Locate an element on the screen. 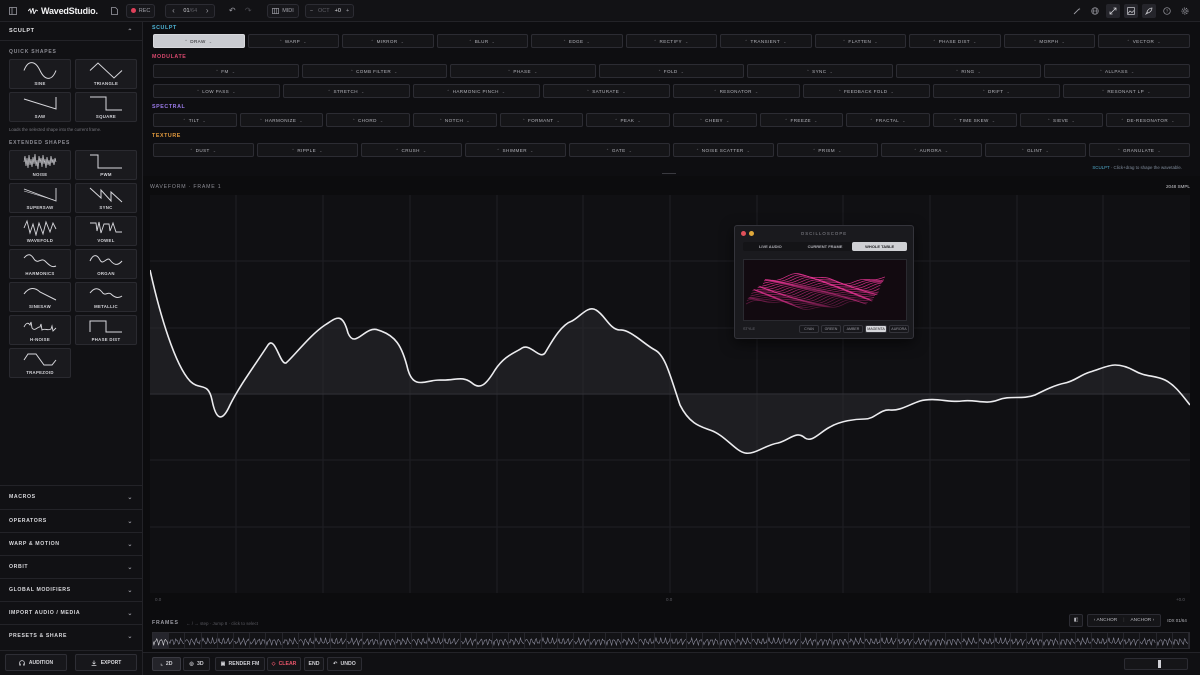  shape-card-saw: SAW is located at coordinates (40, 107).